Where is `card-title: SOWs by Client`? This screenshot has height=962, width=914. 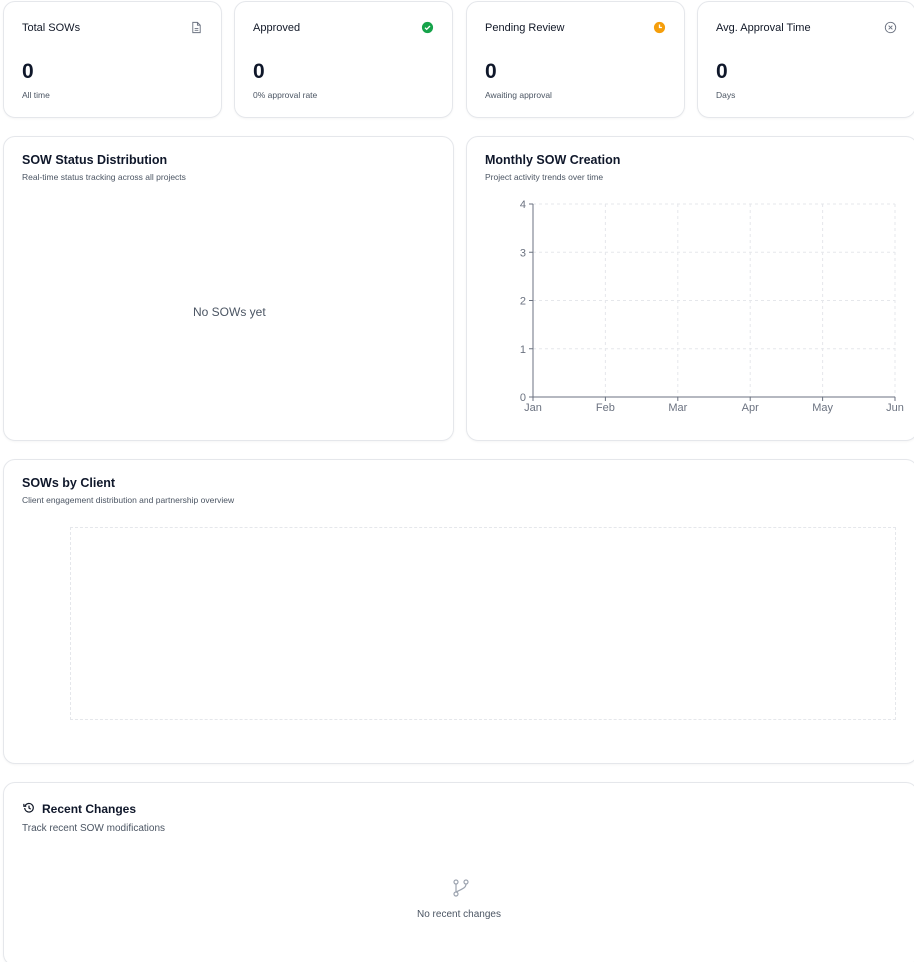
card-title: SOWs by Client is located at coordinates (69, 483).